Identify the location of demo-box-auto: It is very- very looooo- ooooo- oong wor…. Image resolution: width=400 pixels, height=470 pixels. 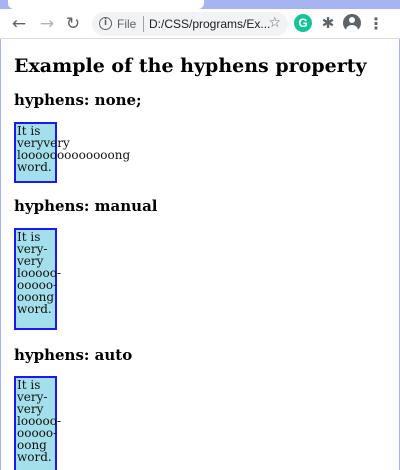
(37, 423).